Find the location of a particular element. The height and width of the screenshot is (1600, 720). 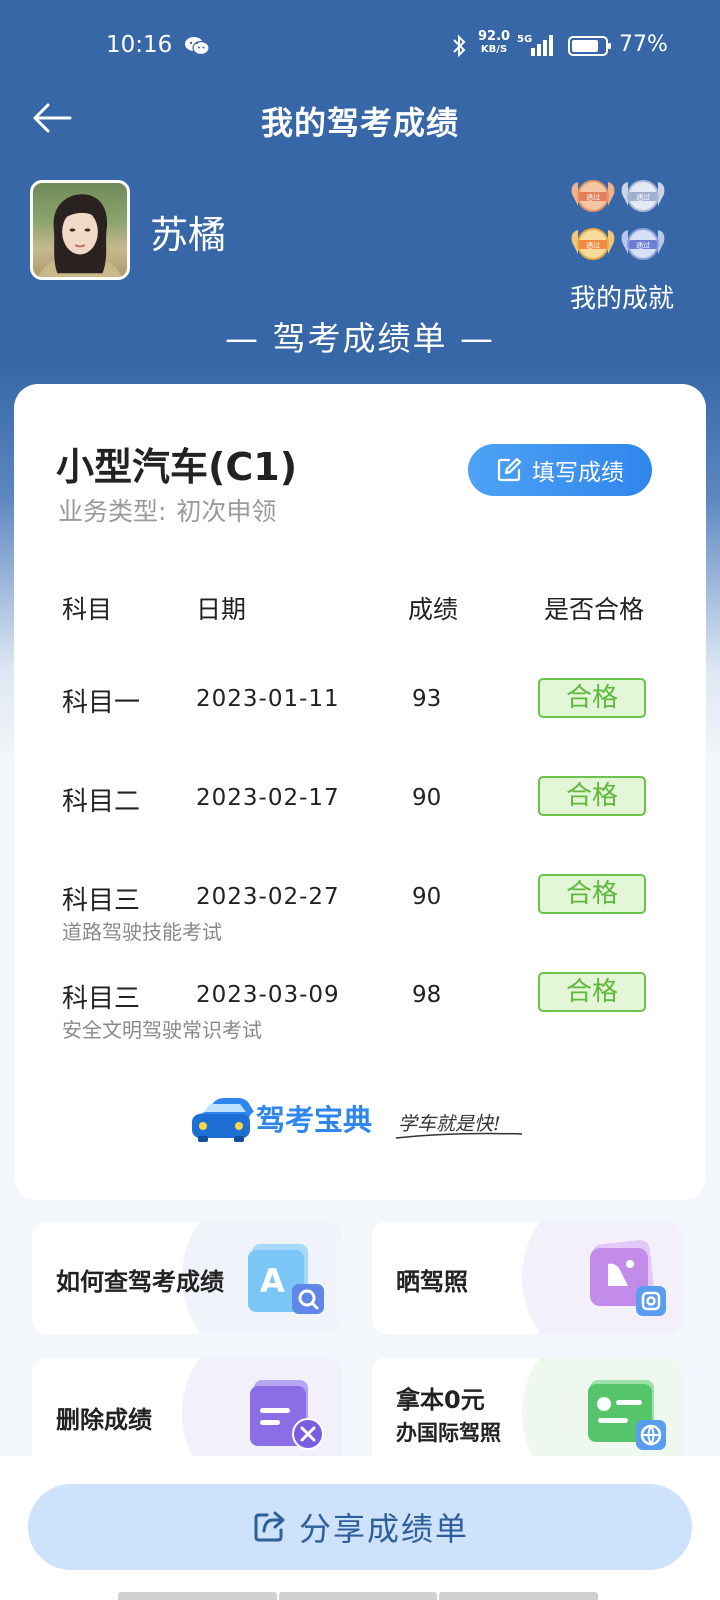

share-score-label: 分享成绩单 is located at coordinates (383, 1529).